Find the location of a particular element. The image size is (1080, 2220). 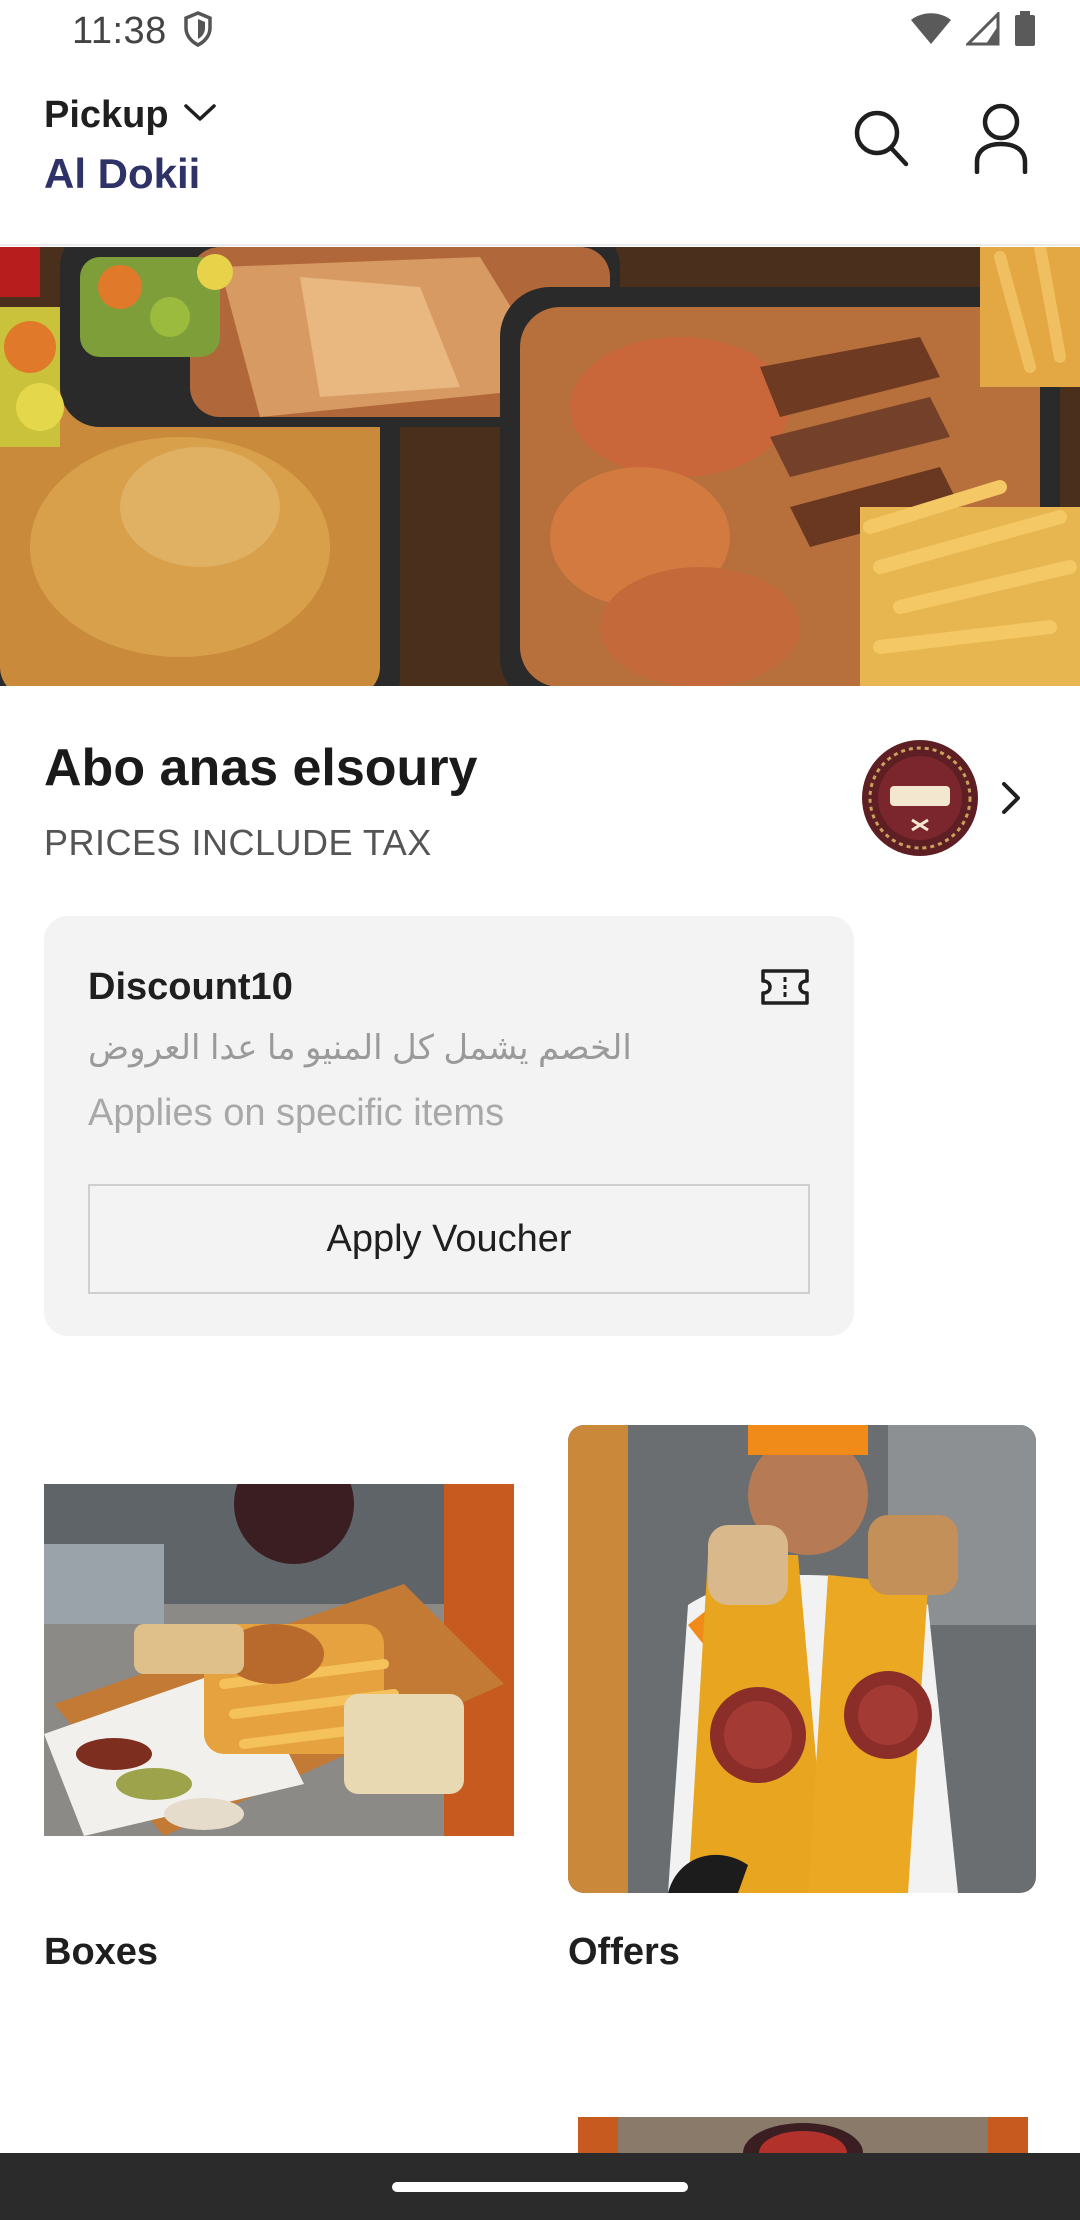

category-image-partial is located at coordinates (803, 2135).